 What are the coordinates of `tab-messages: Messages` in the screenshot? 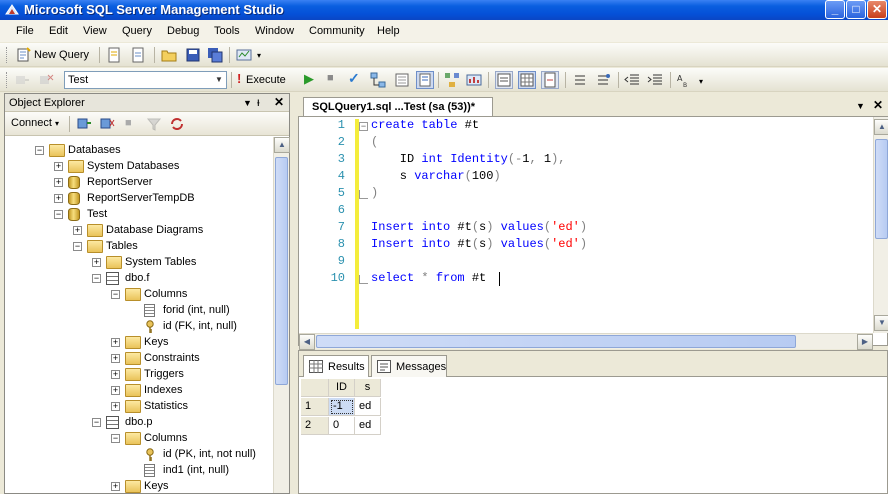 It's located at (409, 366).